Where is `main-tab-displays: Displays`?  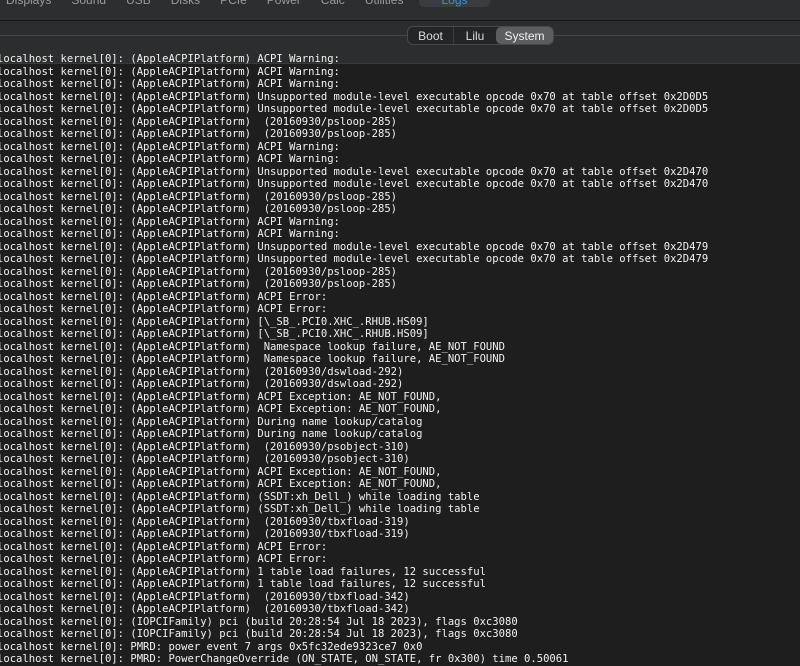 main-tab-displays: Displays is located at coordinates (34, 3).